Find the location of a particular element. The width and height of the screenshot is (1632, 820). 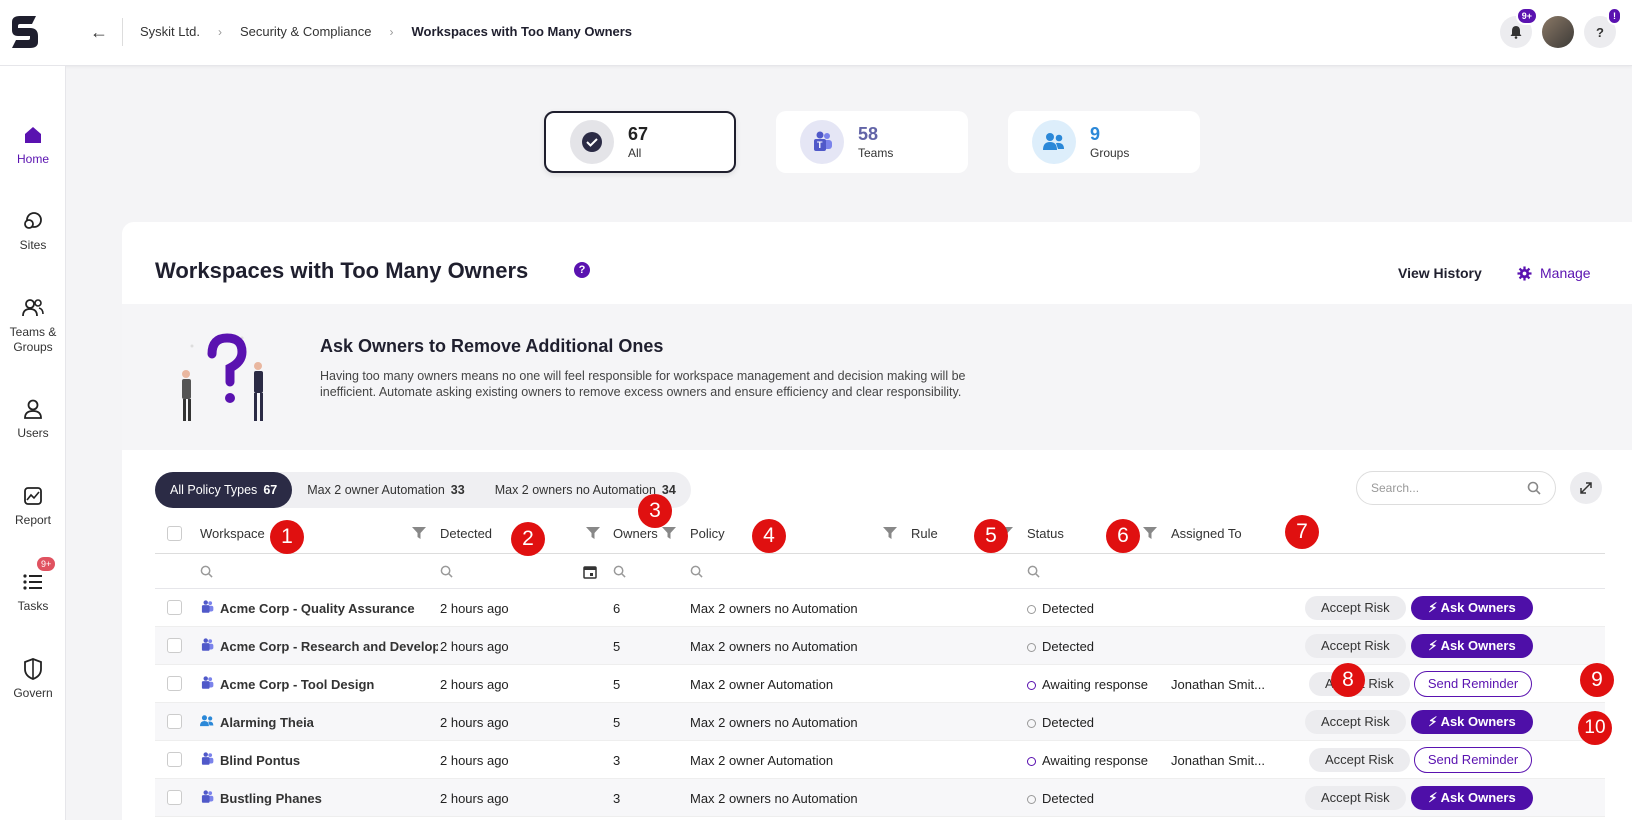

sidebar-item-users: Users is located at coordinates (33, 418).